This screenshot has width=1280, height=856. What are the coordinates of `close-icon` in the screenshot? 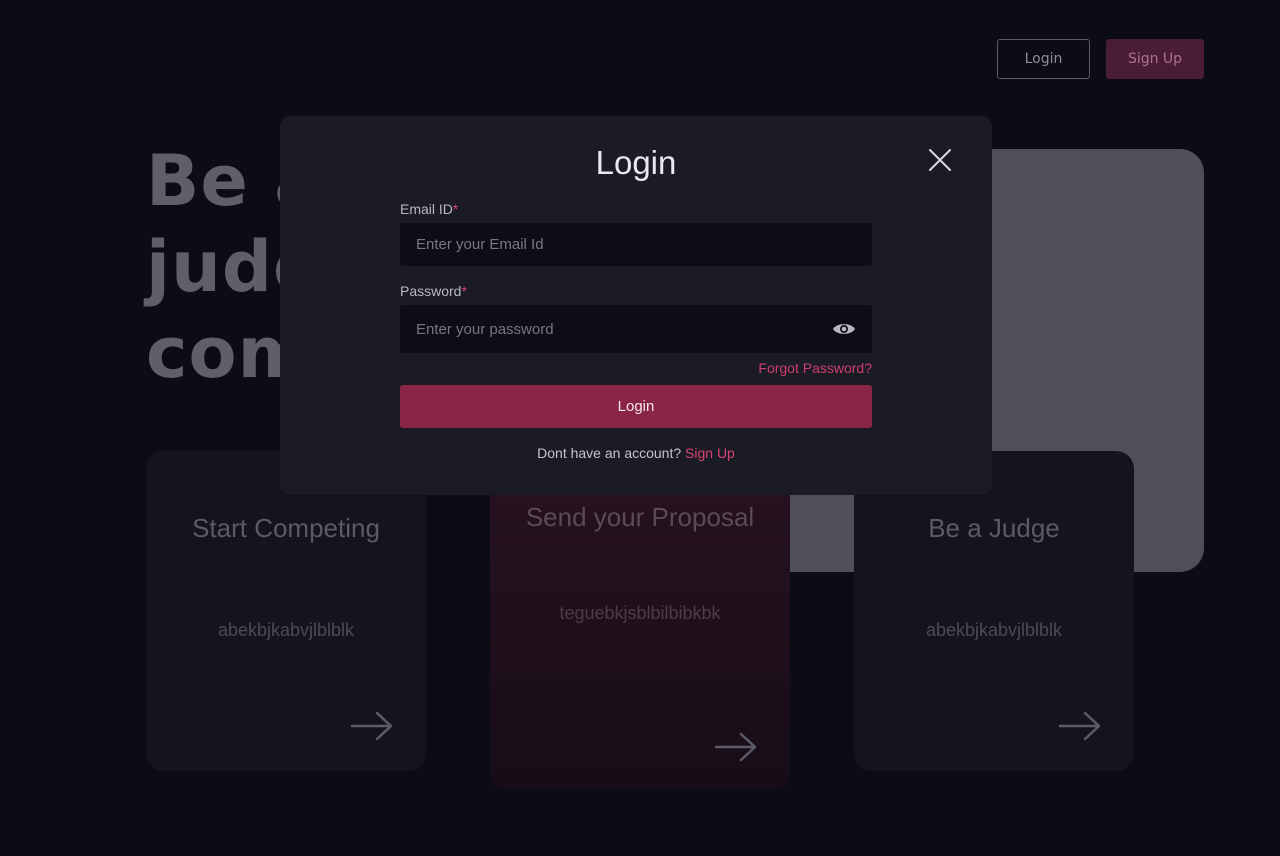 It's located at (940, 160).